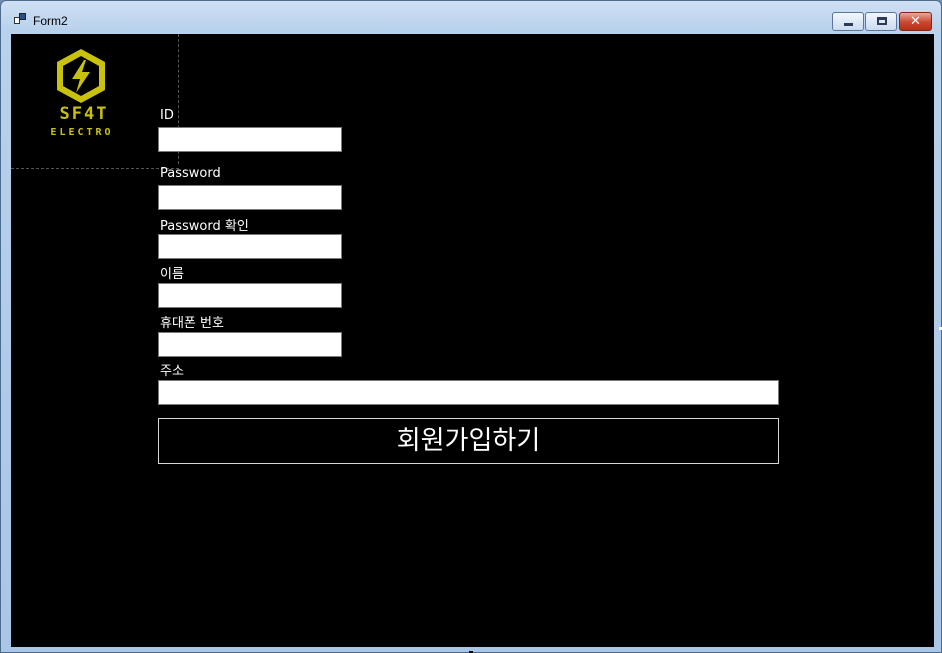 Image resolution: width=942 pixels, height=653 pixels. I want to click on phone-input, so click(250, 344).